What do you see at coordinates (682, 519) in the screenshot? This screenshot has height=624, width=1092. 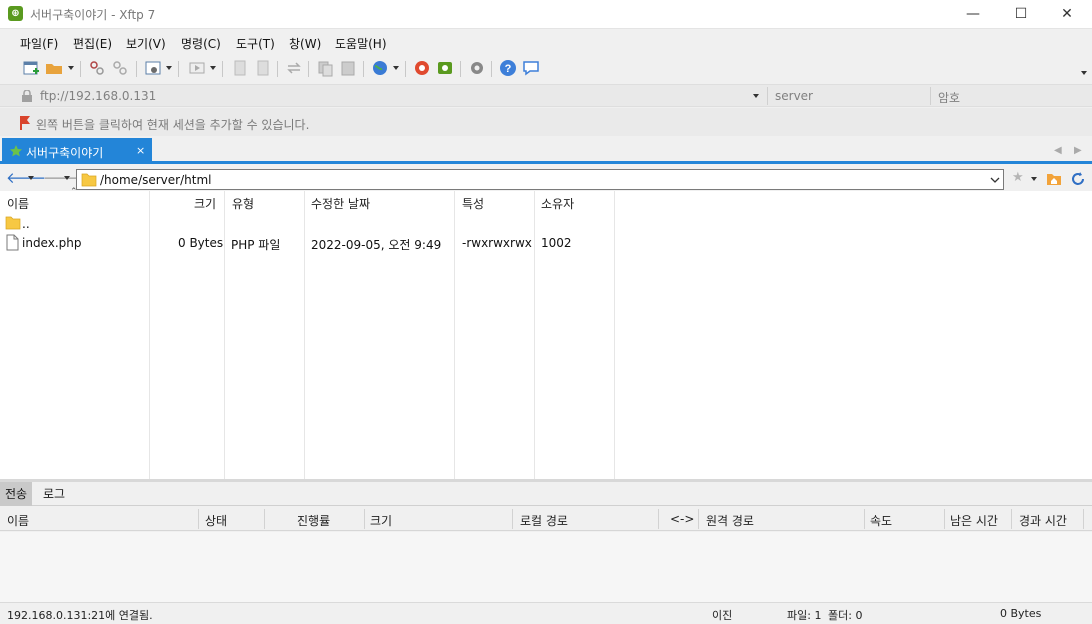 I see `transfer-col-direction: <->` at bounding box center [682, 519].